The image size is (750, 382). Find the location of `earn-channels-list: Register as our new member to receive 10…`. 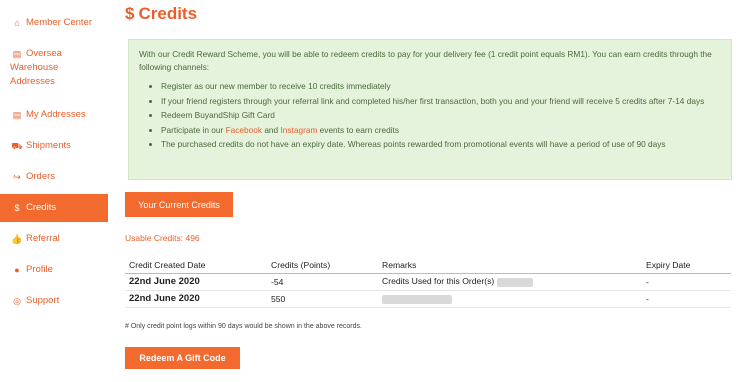

earn-channels-list: Register as our new member to receive 10… is located at coordinates (430, 115).